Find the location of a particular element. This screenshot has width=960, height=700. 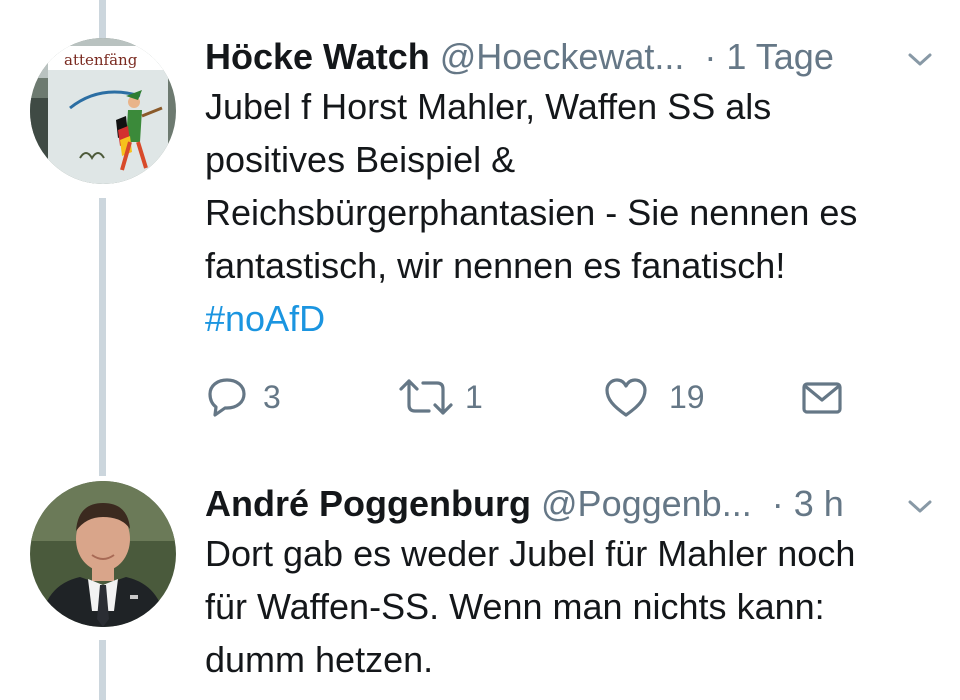

tweet-text-line: positives Beispiel & is located at coordinates (360, 159).